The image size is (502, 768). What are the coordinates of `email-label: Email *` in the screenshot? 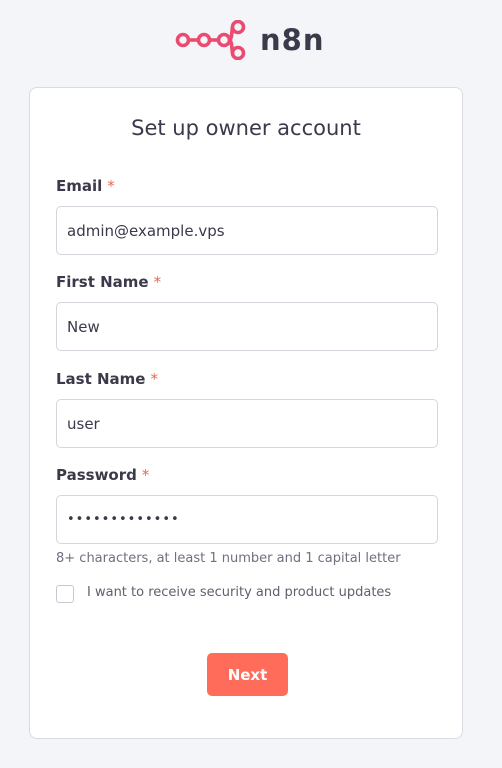 It's located at (85, 186).